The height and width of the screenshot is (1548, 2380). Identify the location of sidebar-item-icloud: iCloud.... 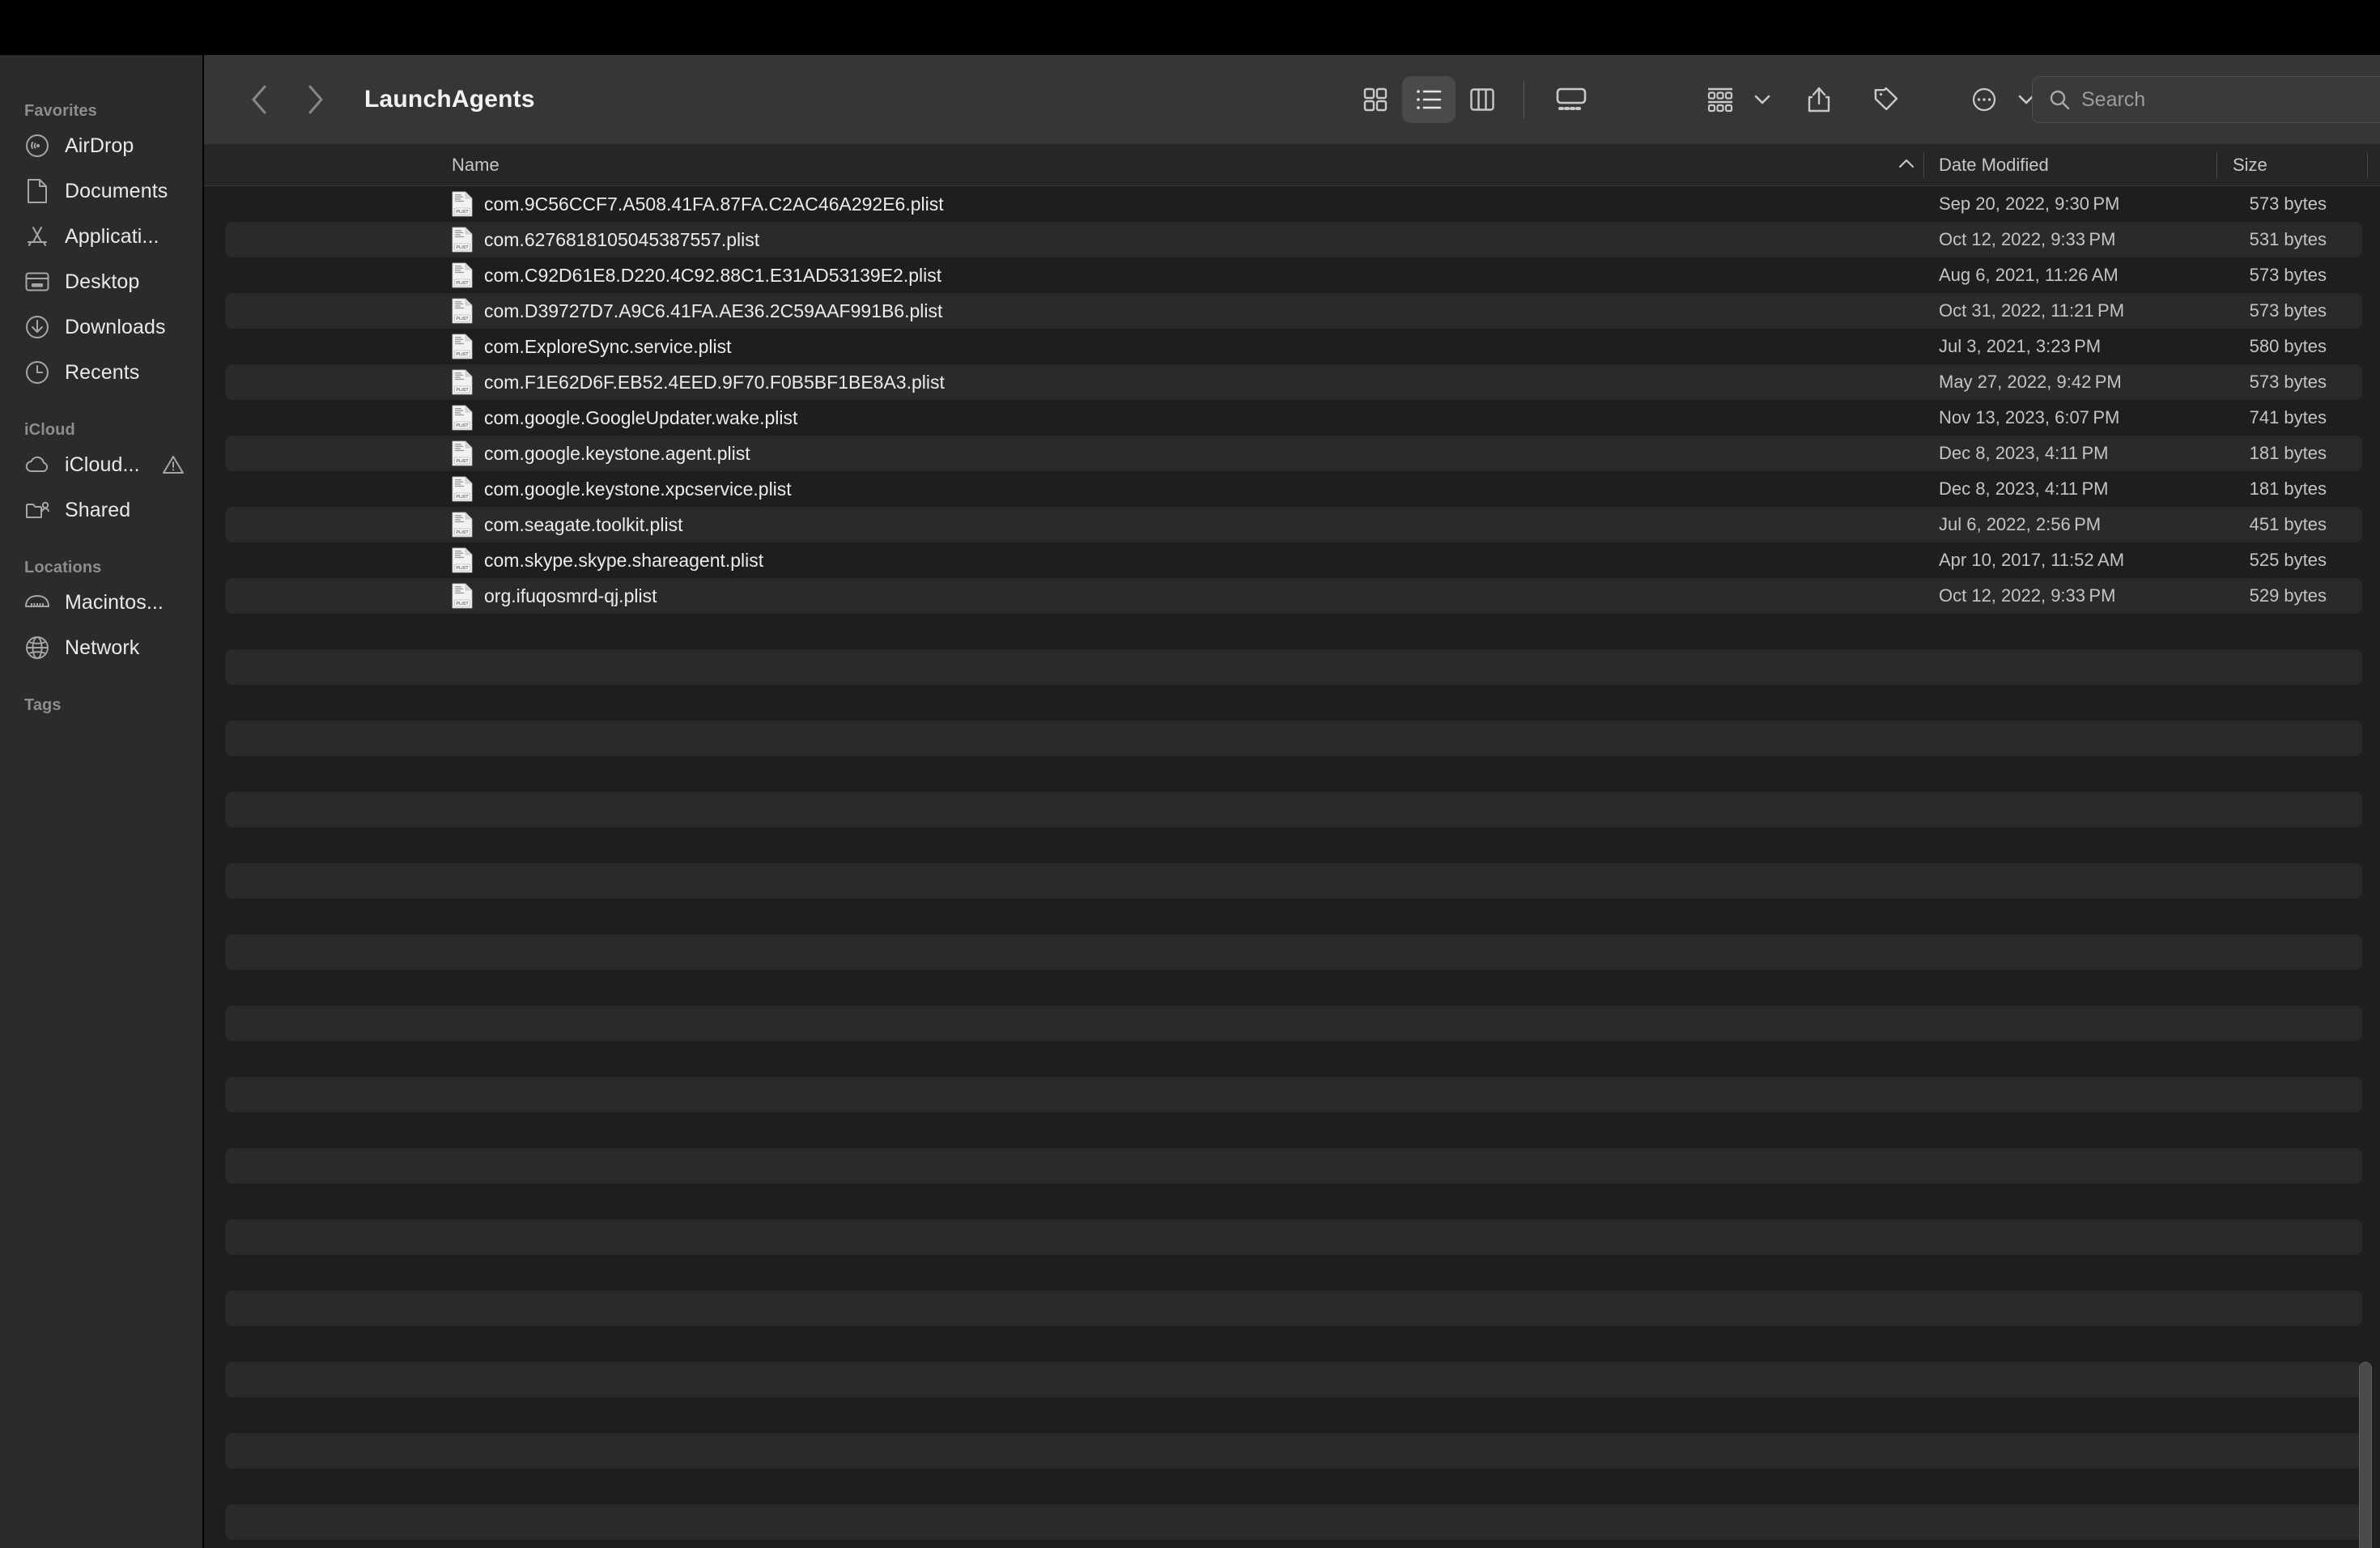
(101, 465).